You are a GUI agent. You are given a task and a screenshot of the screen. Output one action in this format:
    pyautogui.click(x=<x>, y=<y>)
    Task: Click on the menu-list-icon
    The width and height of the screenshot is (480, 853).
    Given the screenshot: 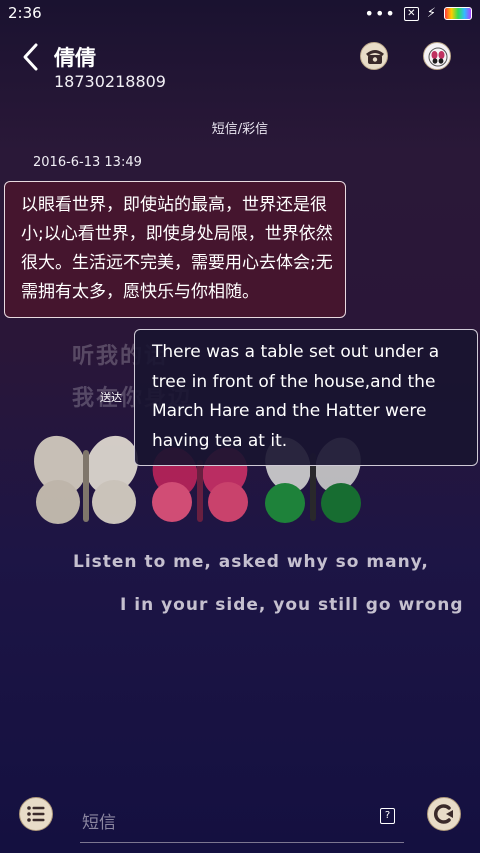 What is the action you would take?
    pyautogui.click(x=36, y=814)
    